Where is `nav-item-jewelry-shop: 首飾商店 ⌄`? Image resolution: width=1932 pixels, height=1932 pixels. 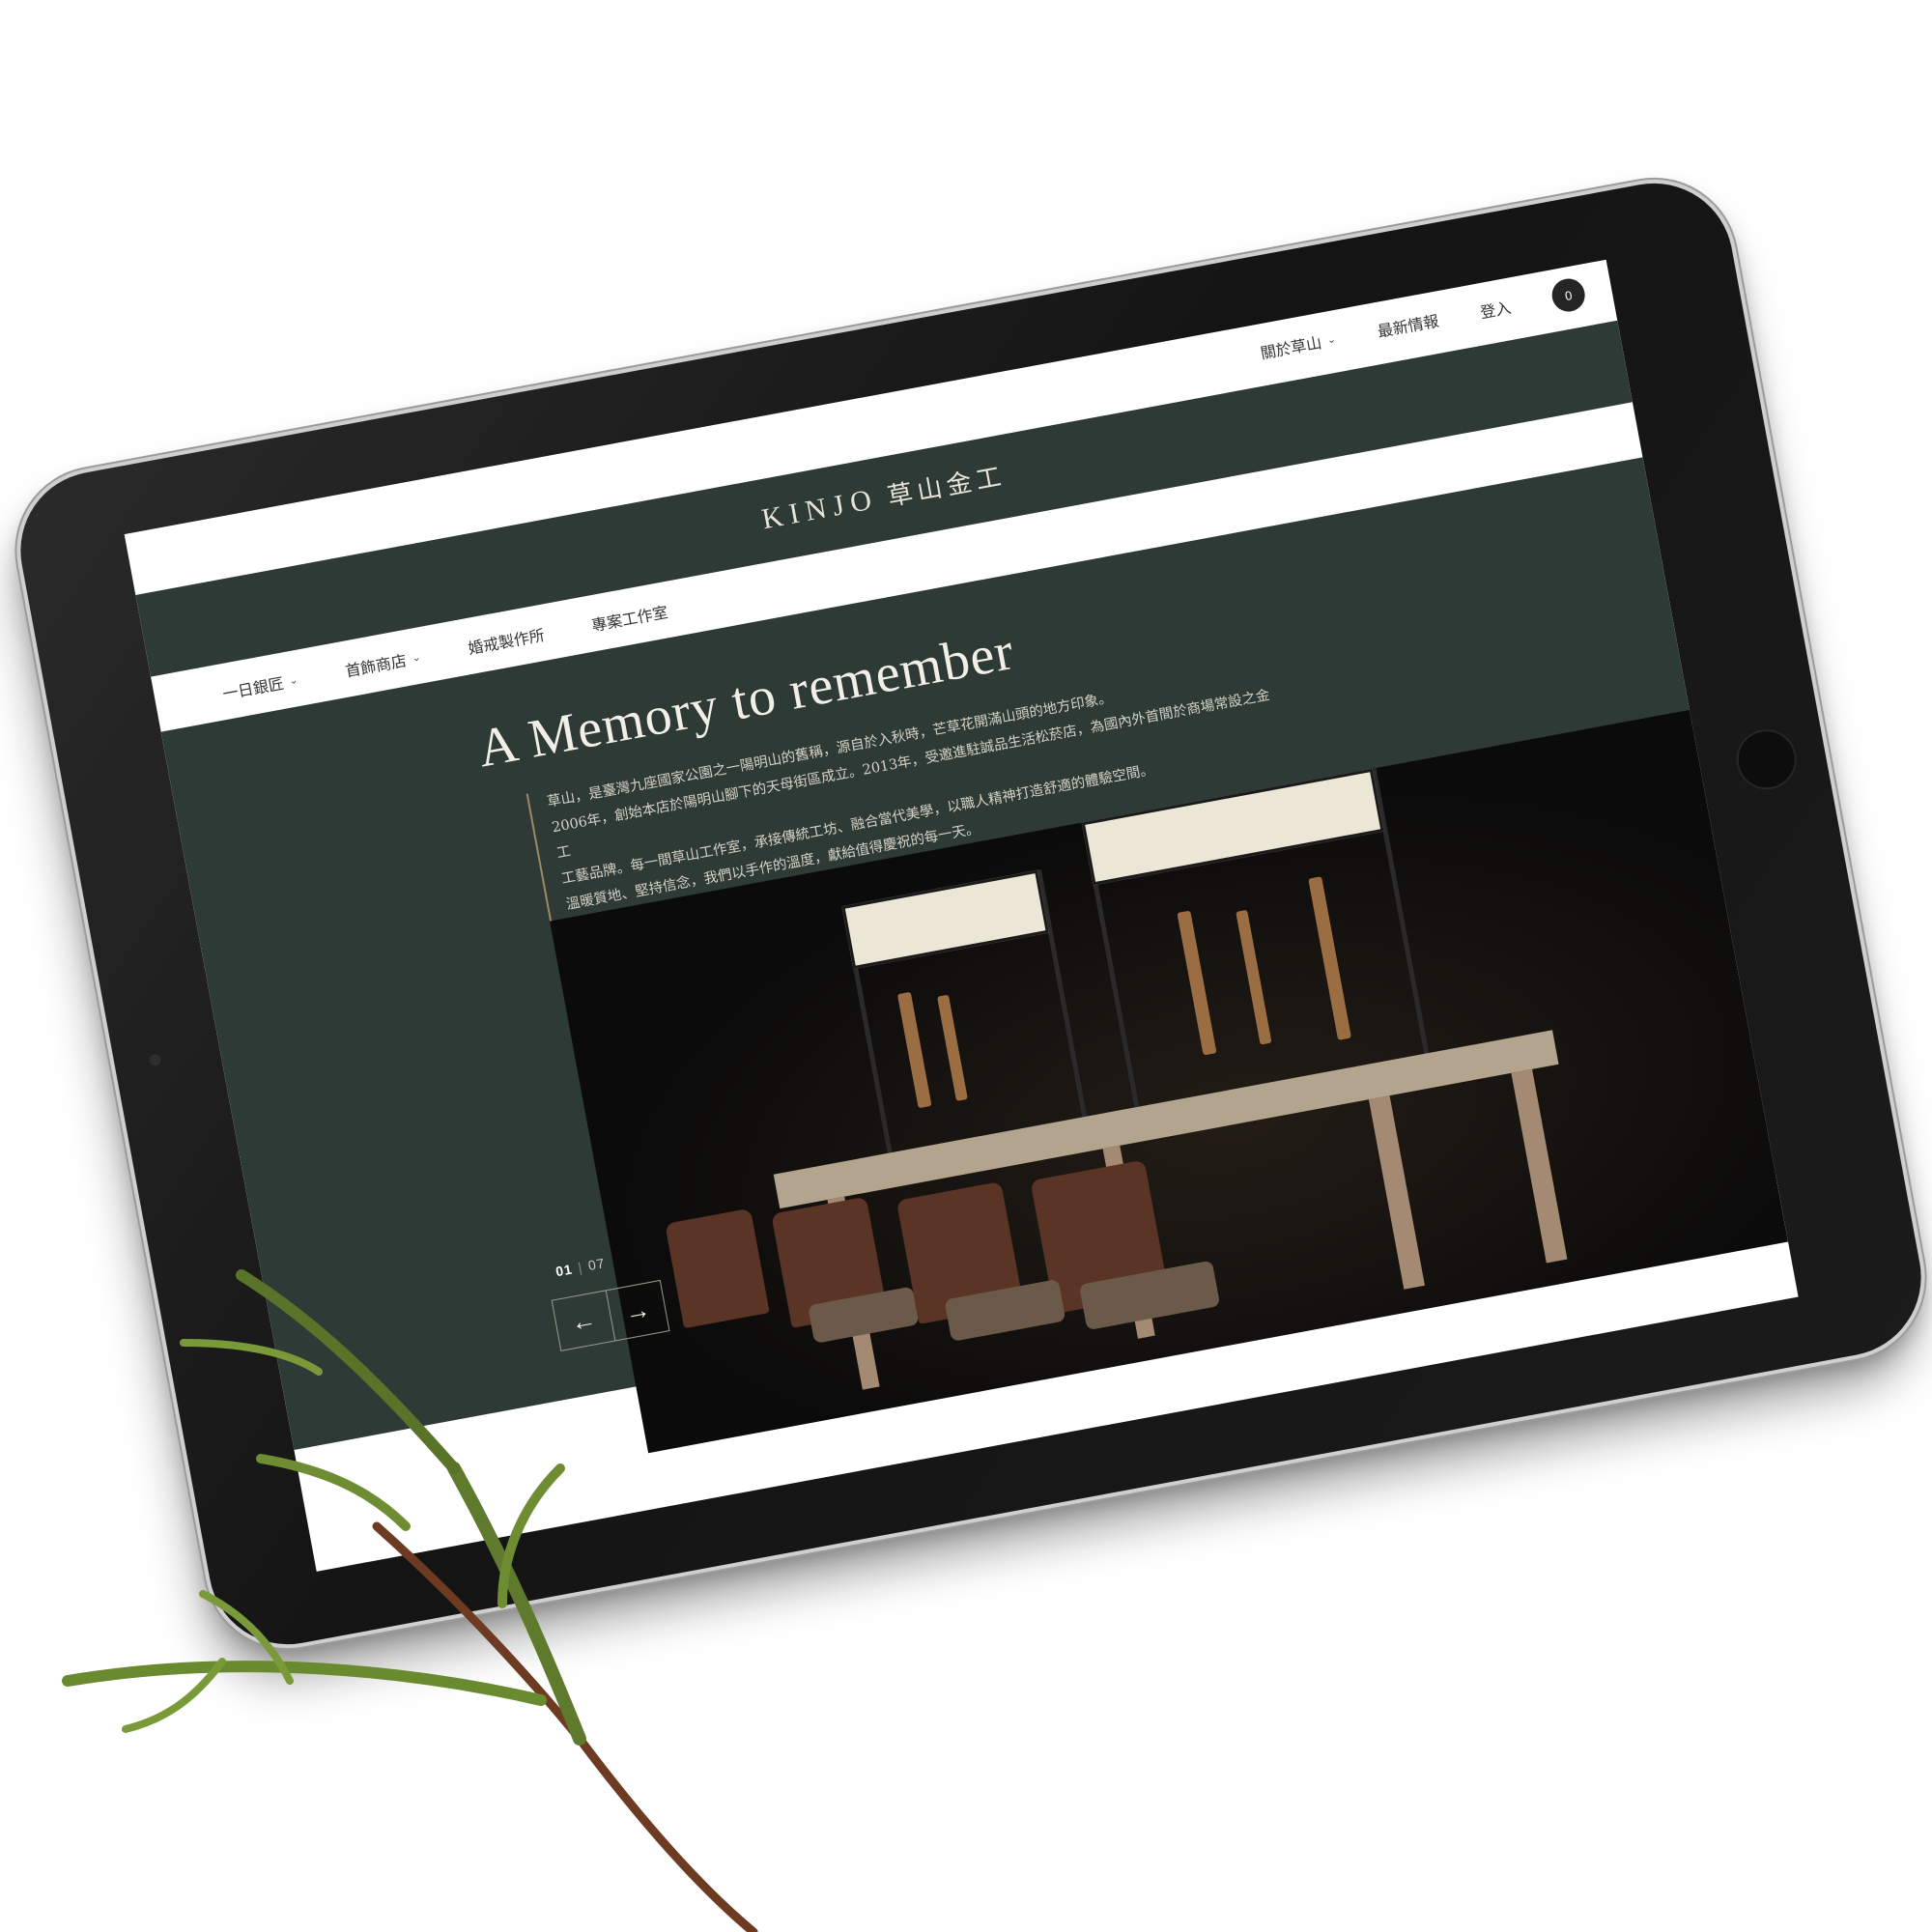
nav-item-jewelry-shop: 首飾商店 ⌄ is located at coordinates (382, 663).